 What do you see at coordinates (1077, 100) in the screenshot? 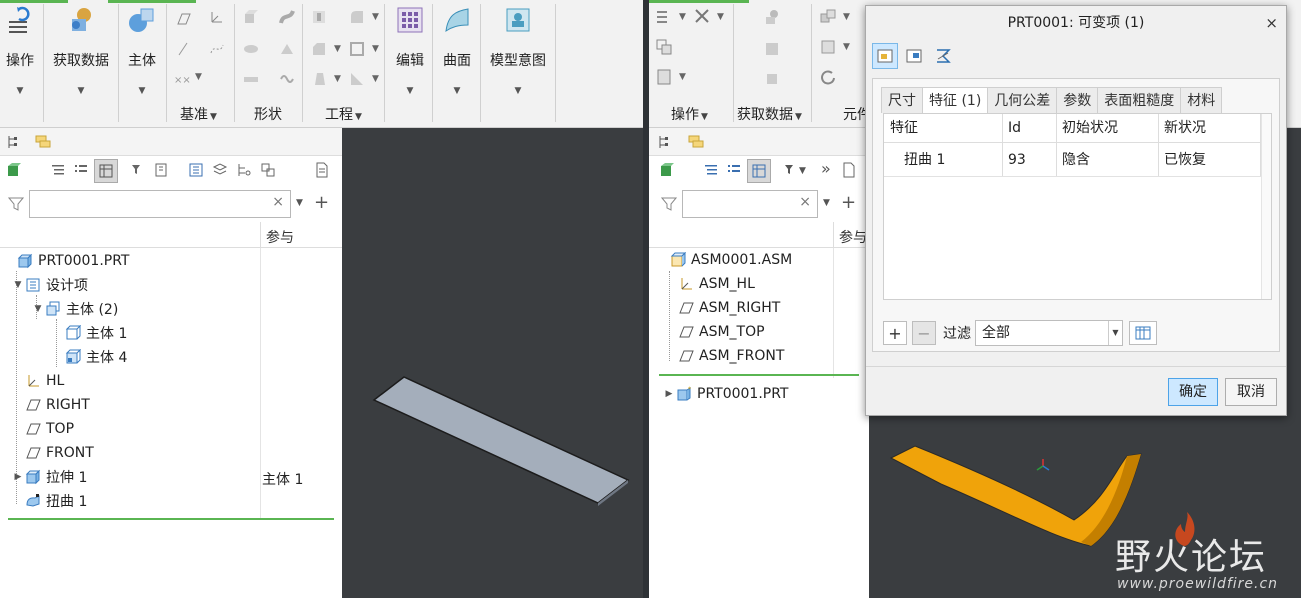
I see `tab-parameters: 参数` at bounding box center [1077, 100].